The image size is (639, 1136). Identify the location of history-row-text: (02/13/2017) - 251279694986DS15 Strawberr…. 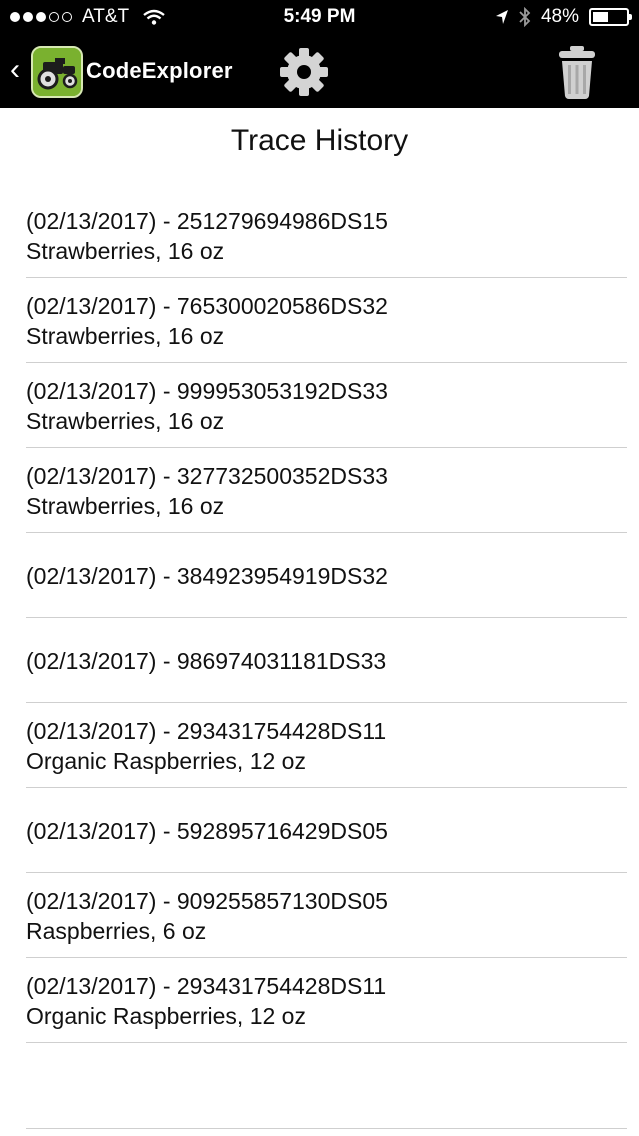
(207, 235).